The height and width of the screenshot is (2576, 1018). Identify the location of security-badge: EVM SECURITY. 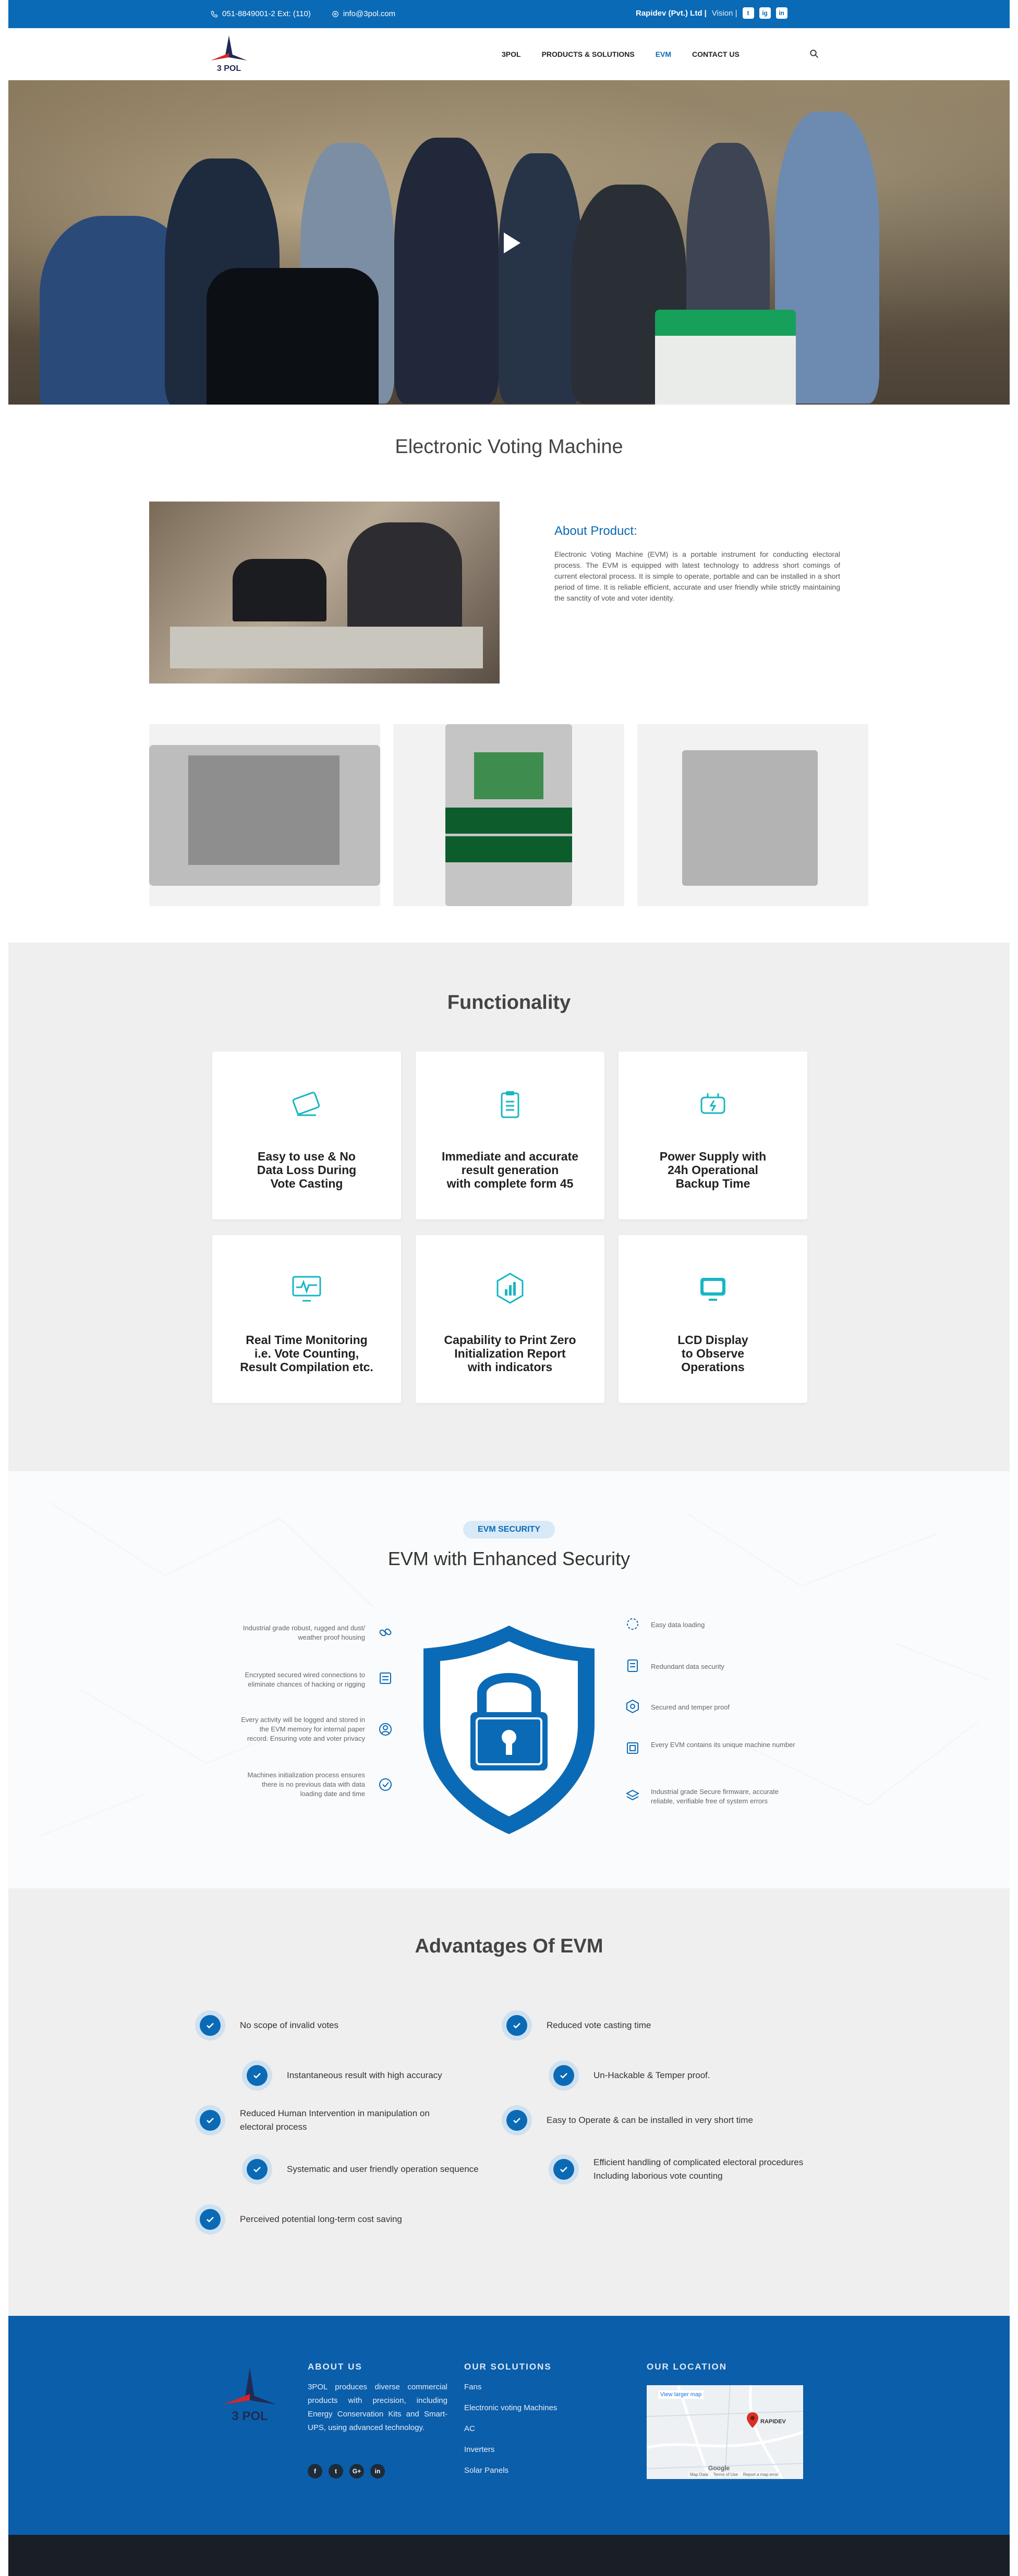
(509, 1530).